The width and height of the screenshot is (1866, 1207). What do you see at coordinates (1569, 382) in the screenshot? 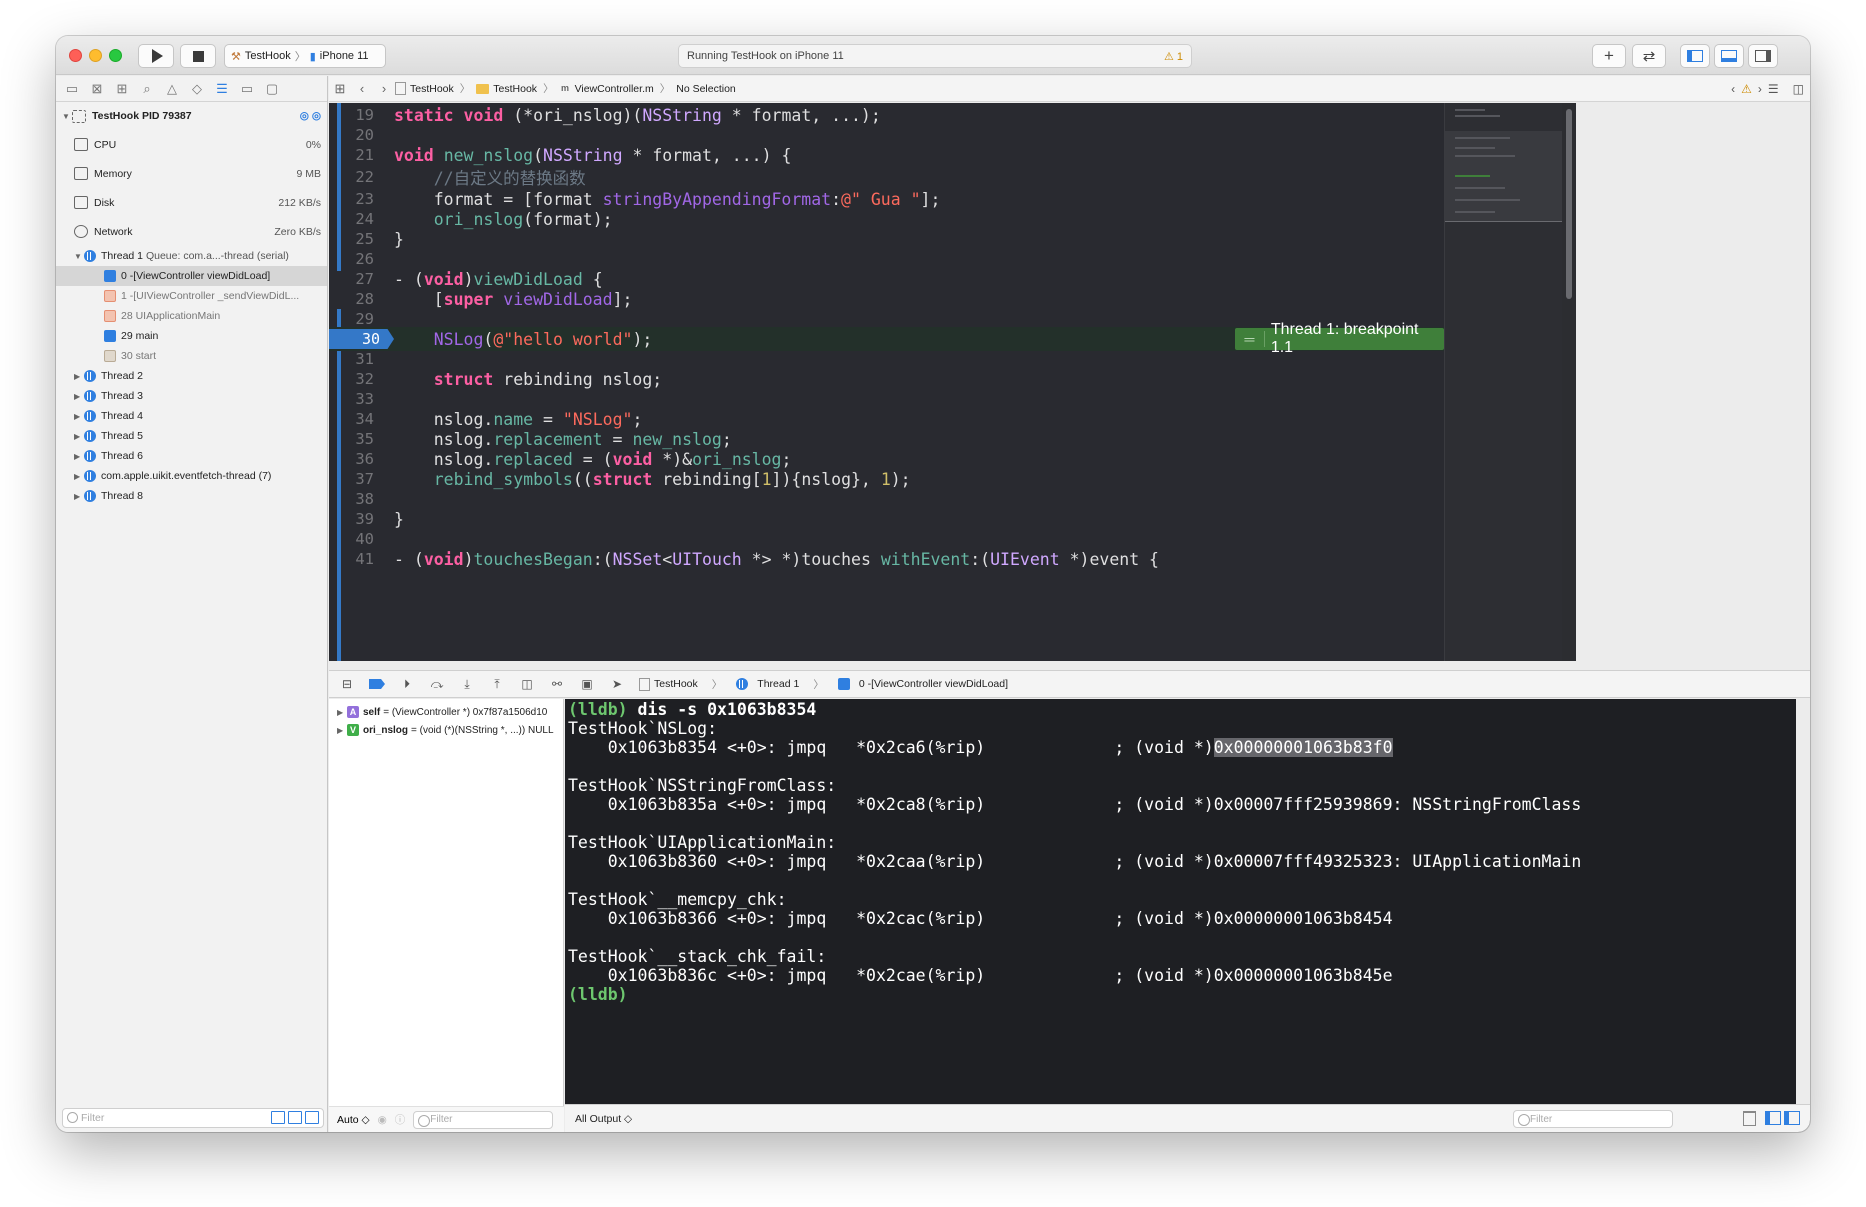
I see `editor-scrollbar` at bounding box center [1569, 382].